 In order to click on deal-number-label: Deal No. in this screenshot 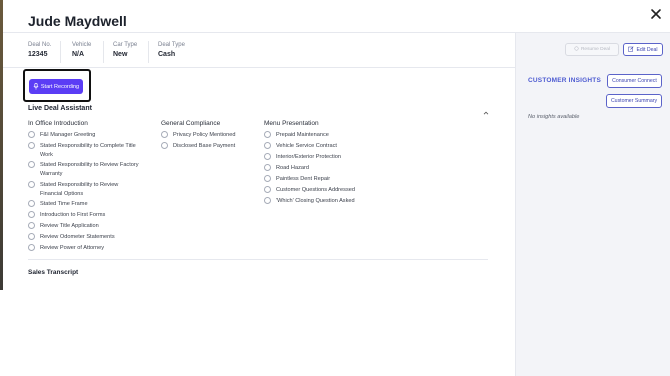, I will do `click(40, 45)`.